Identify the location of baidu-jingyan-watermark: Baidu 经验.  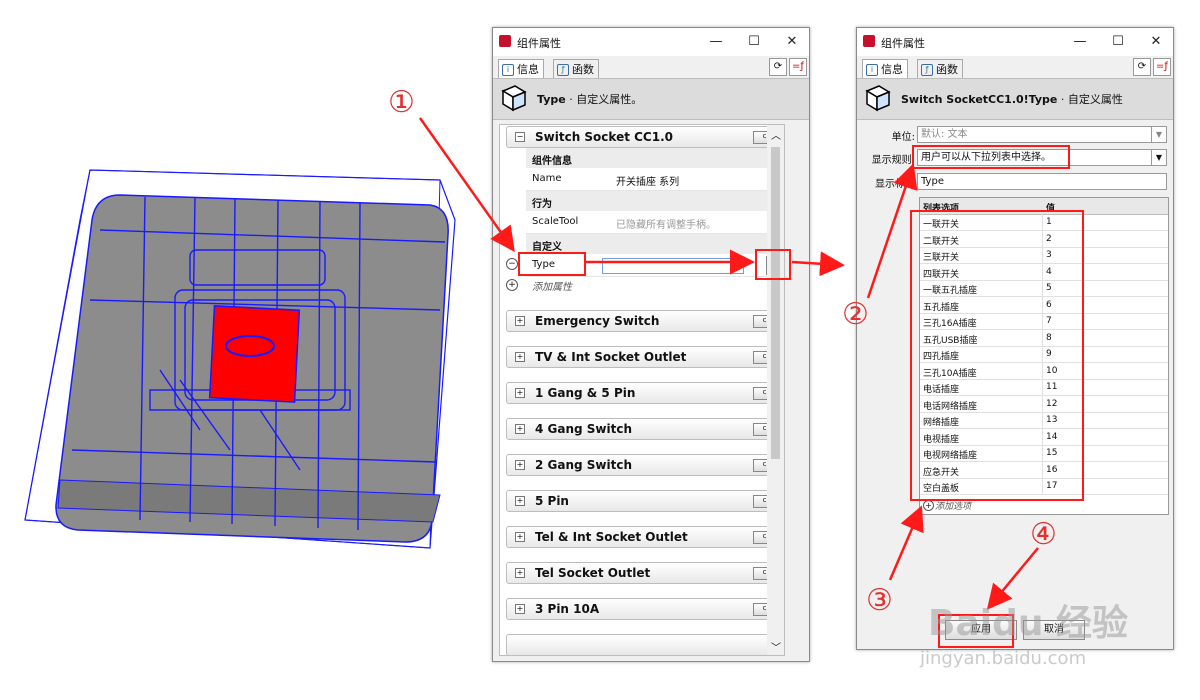
(1028, 620).